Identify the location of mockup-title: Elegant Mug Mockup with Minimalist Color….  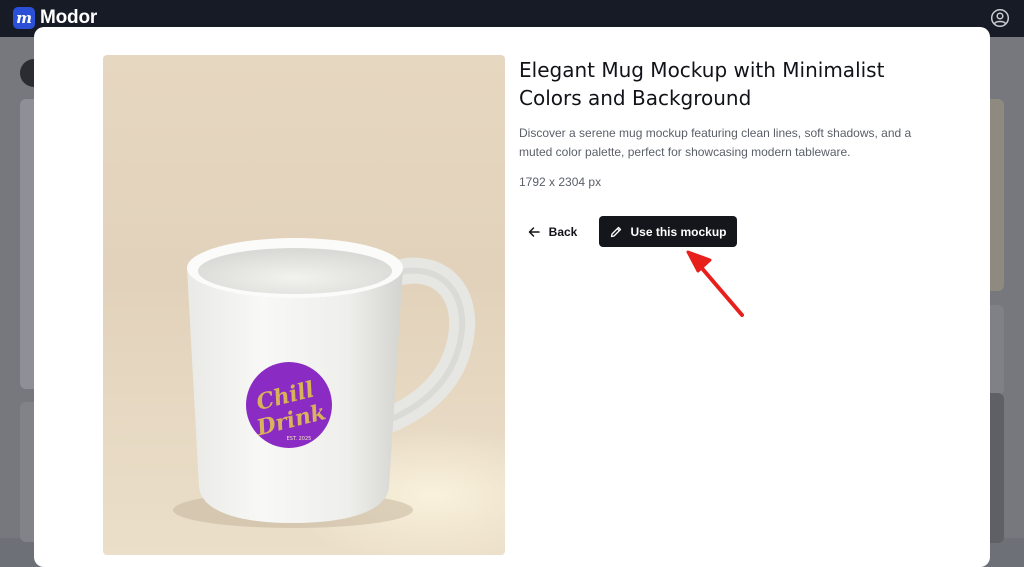
(702, 84).